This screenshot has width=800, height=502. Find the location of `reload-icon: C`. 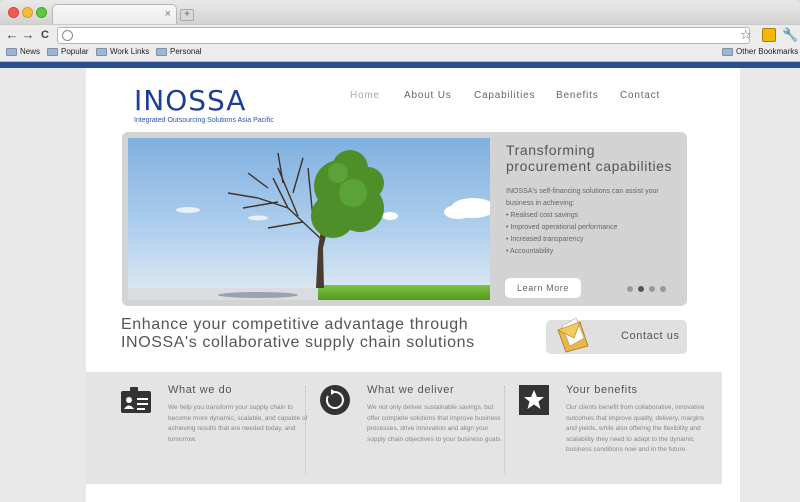

reload-icon: C is located at coordinates (45, 35).